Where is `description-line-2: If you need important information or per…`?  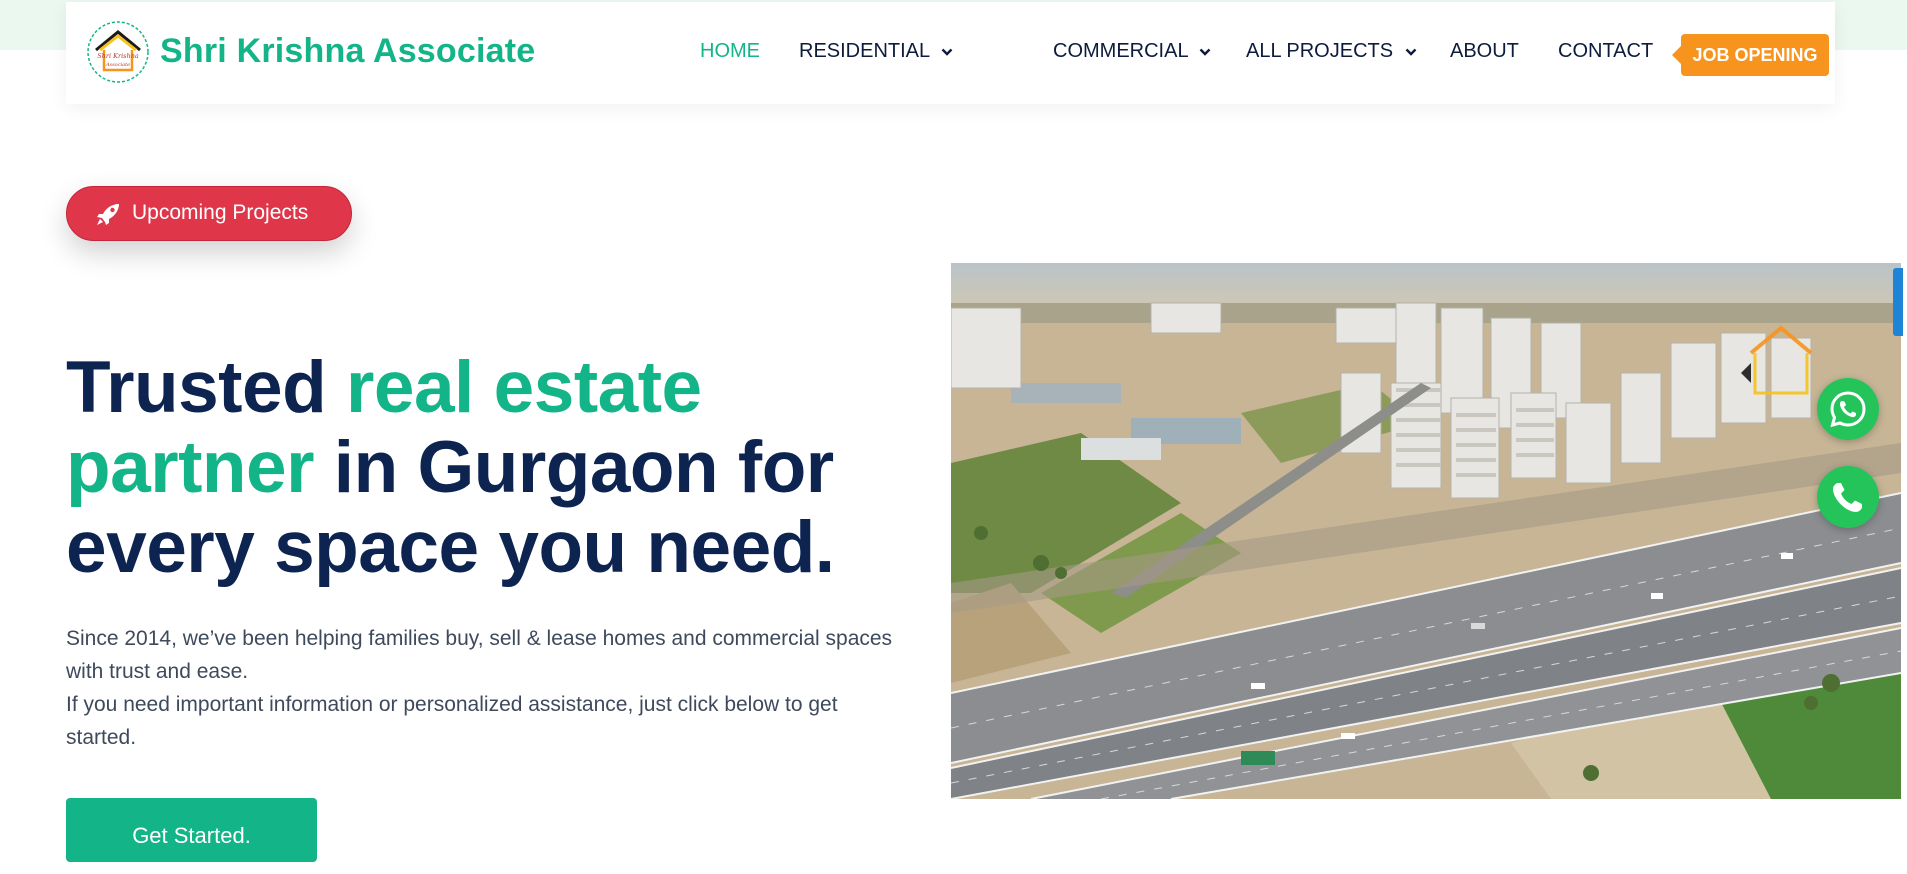 description-line-2: If you need important information or per… is located at coordinates (452, 721).